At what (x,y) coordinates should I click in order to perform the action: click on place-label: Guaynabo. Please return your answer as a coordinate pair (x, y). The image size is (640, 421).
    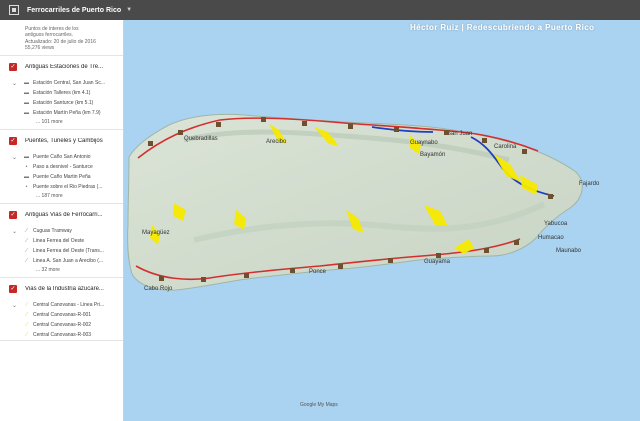
    Looking at the image, I should click on (424, 143).